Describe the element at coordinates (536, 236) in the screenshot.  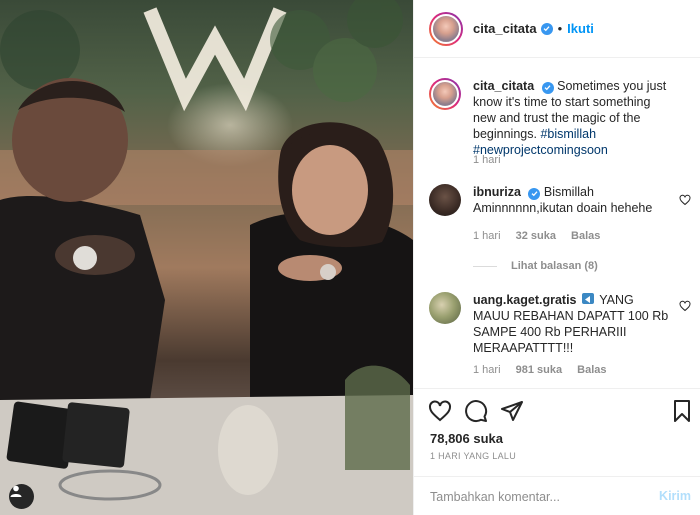
I see `comment-likes: 32 suka` at that location.